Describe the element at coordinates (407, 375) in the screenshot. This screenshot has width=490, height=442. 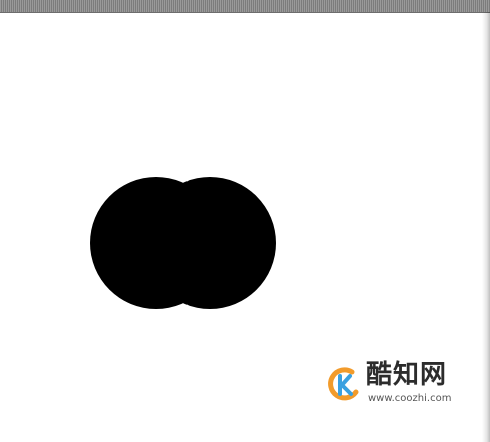
I see `watermark-site-name: 酷知网` at that location.